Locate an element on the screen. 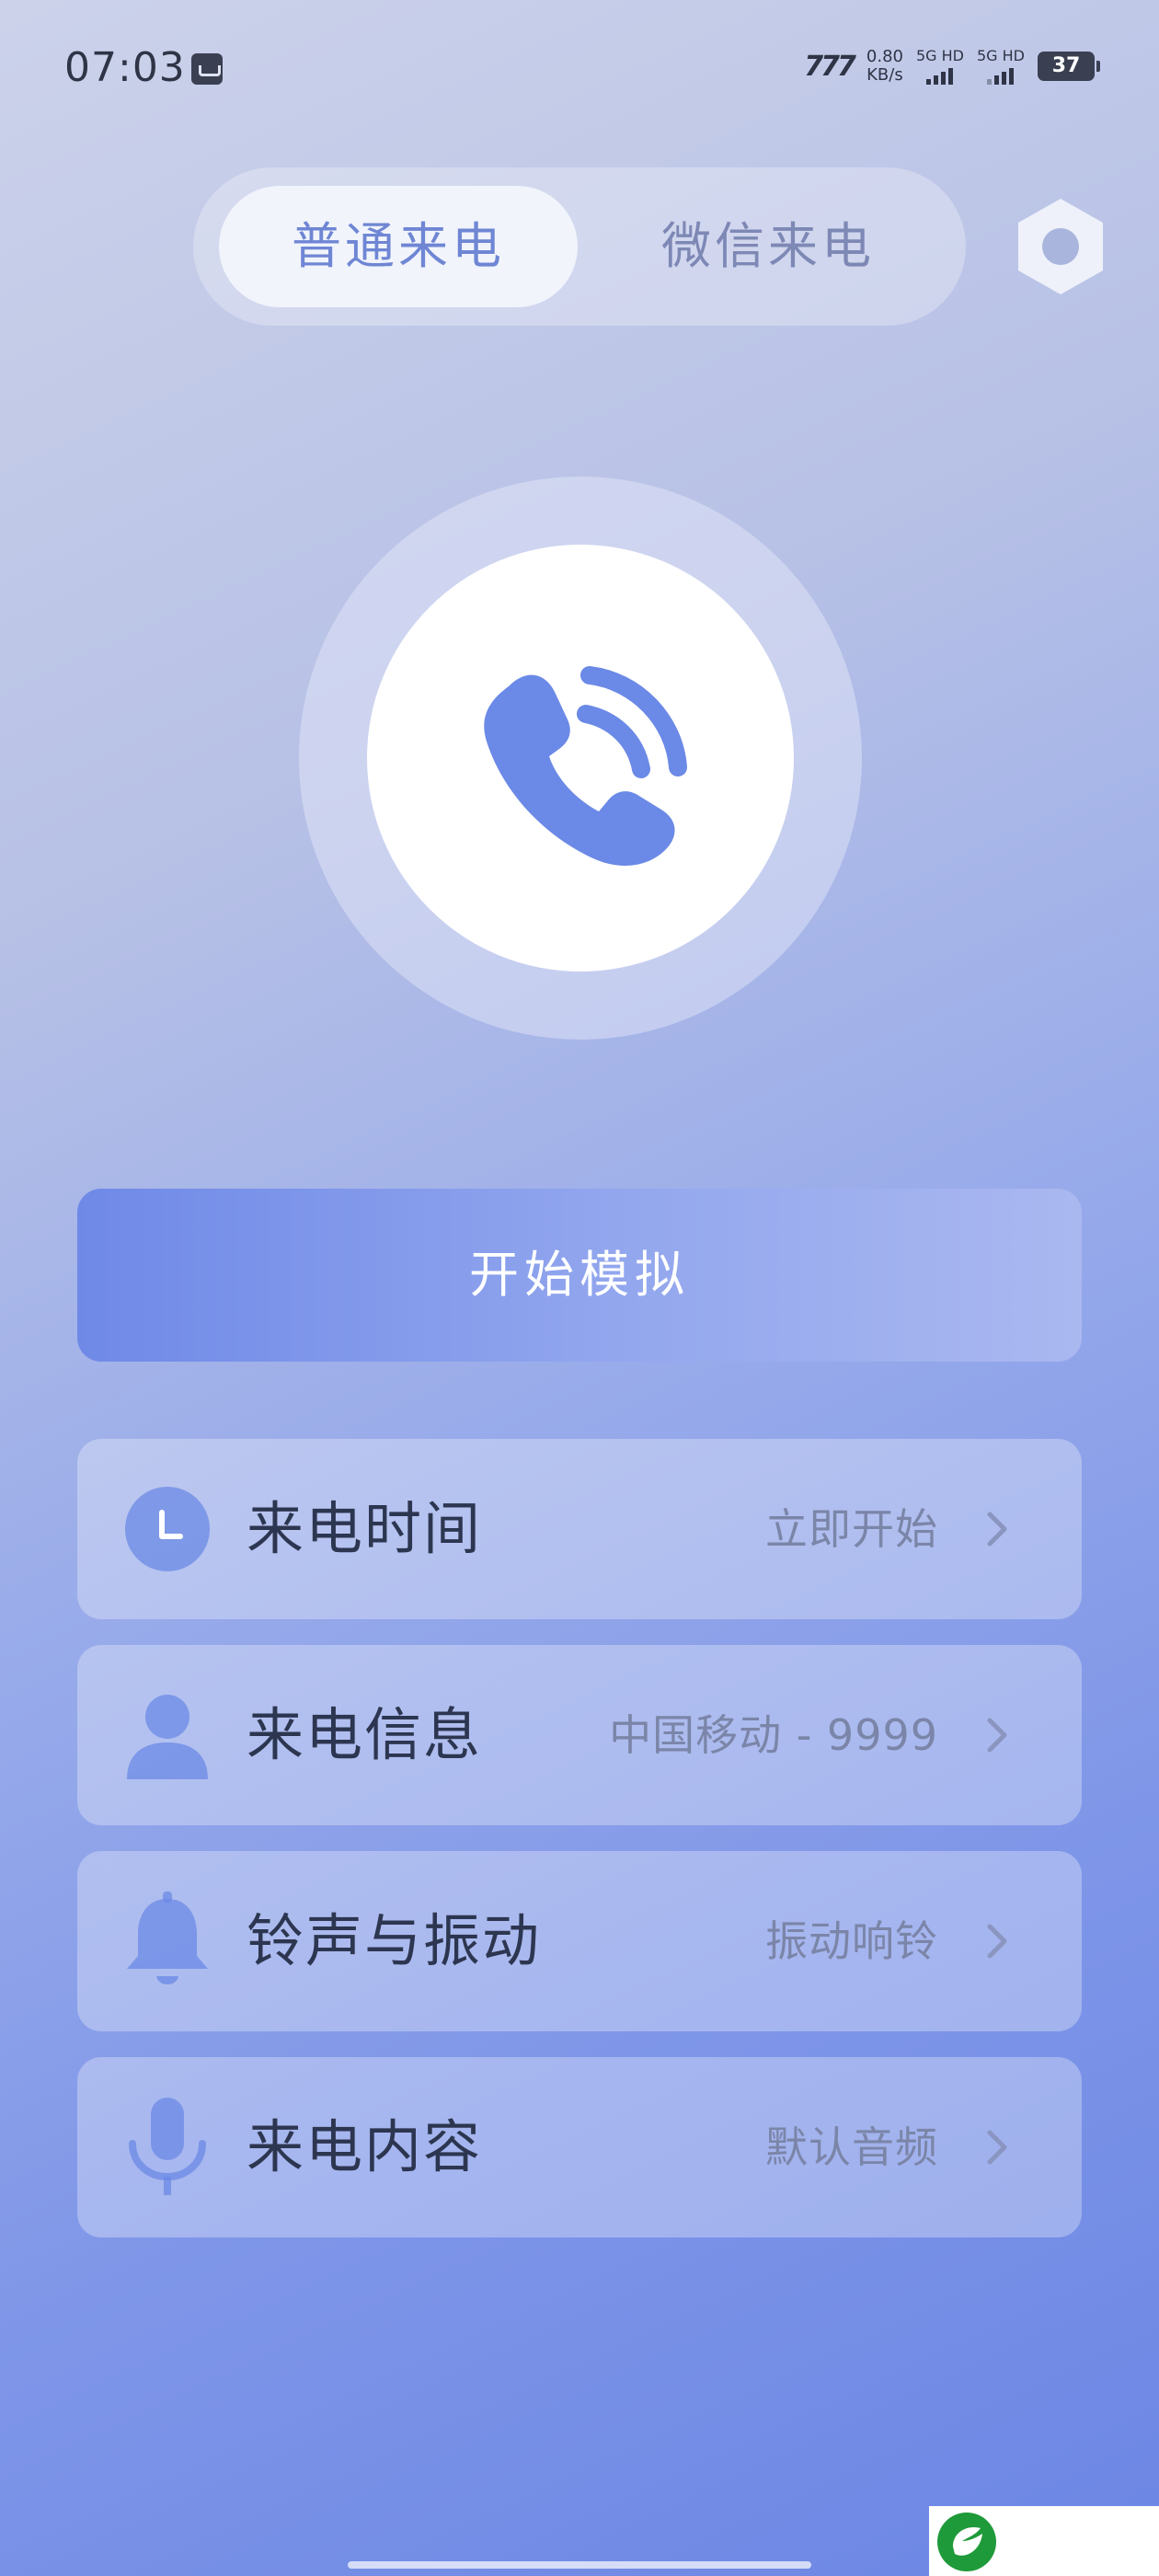  sim1-label: 5G HD is located at coordinates (939, 55).